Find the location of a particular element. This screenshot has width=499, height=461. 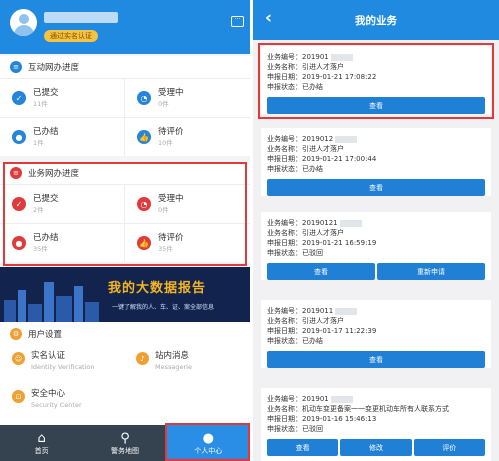

lock-icon: ⊡ is located at coordinates (18, 396).